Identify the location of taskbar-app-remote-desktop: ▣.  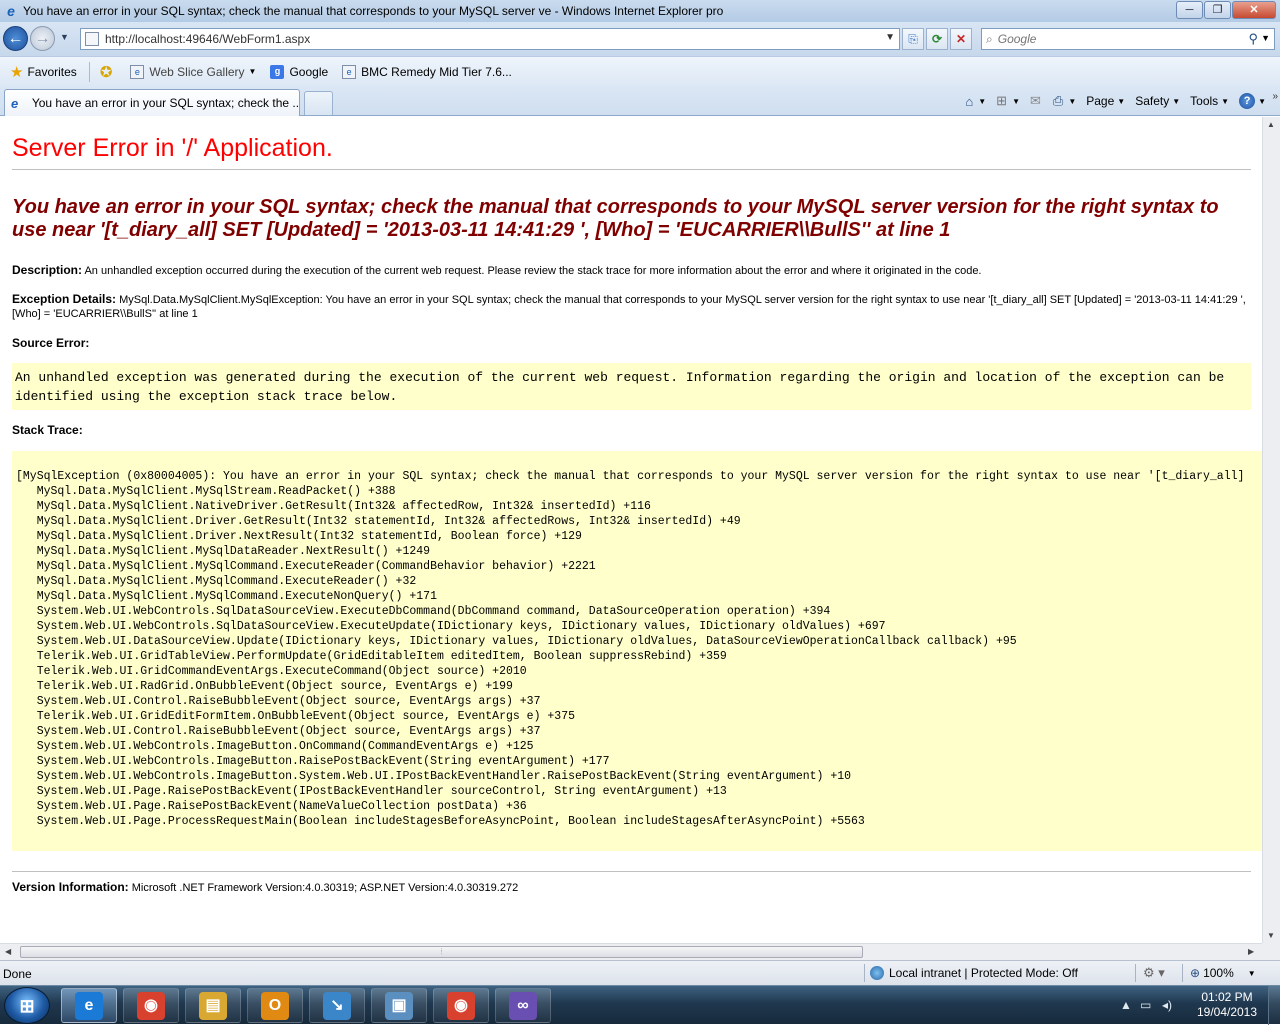
(399, 1005).